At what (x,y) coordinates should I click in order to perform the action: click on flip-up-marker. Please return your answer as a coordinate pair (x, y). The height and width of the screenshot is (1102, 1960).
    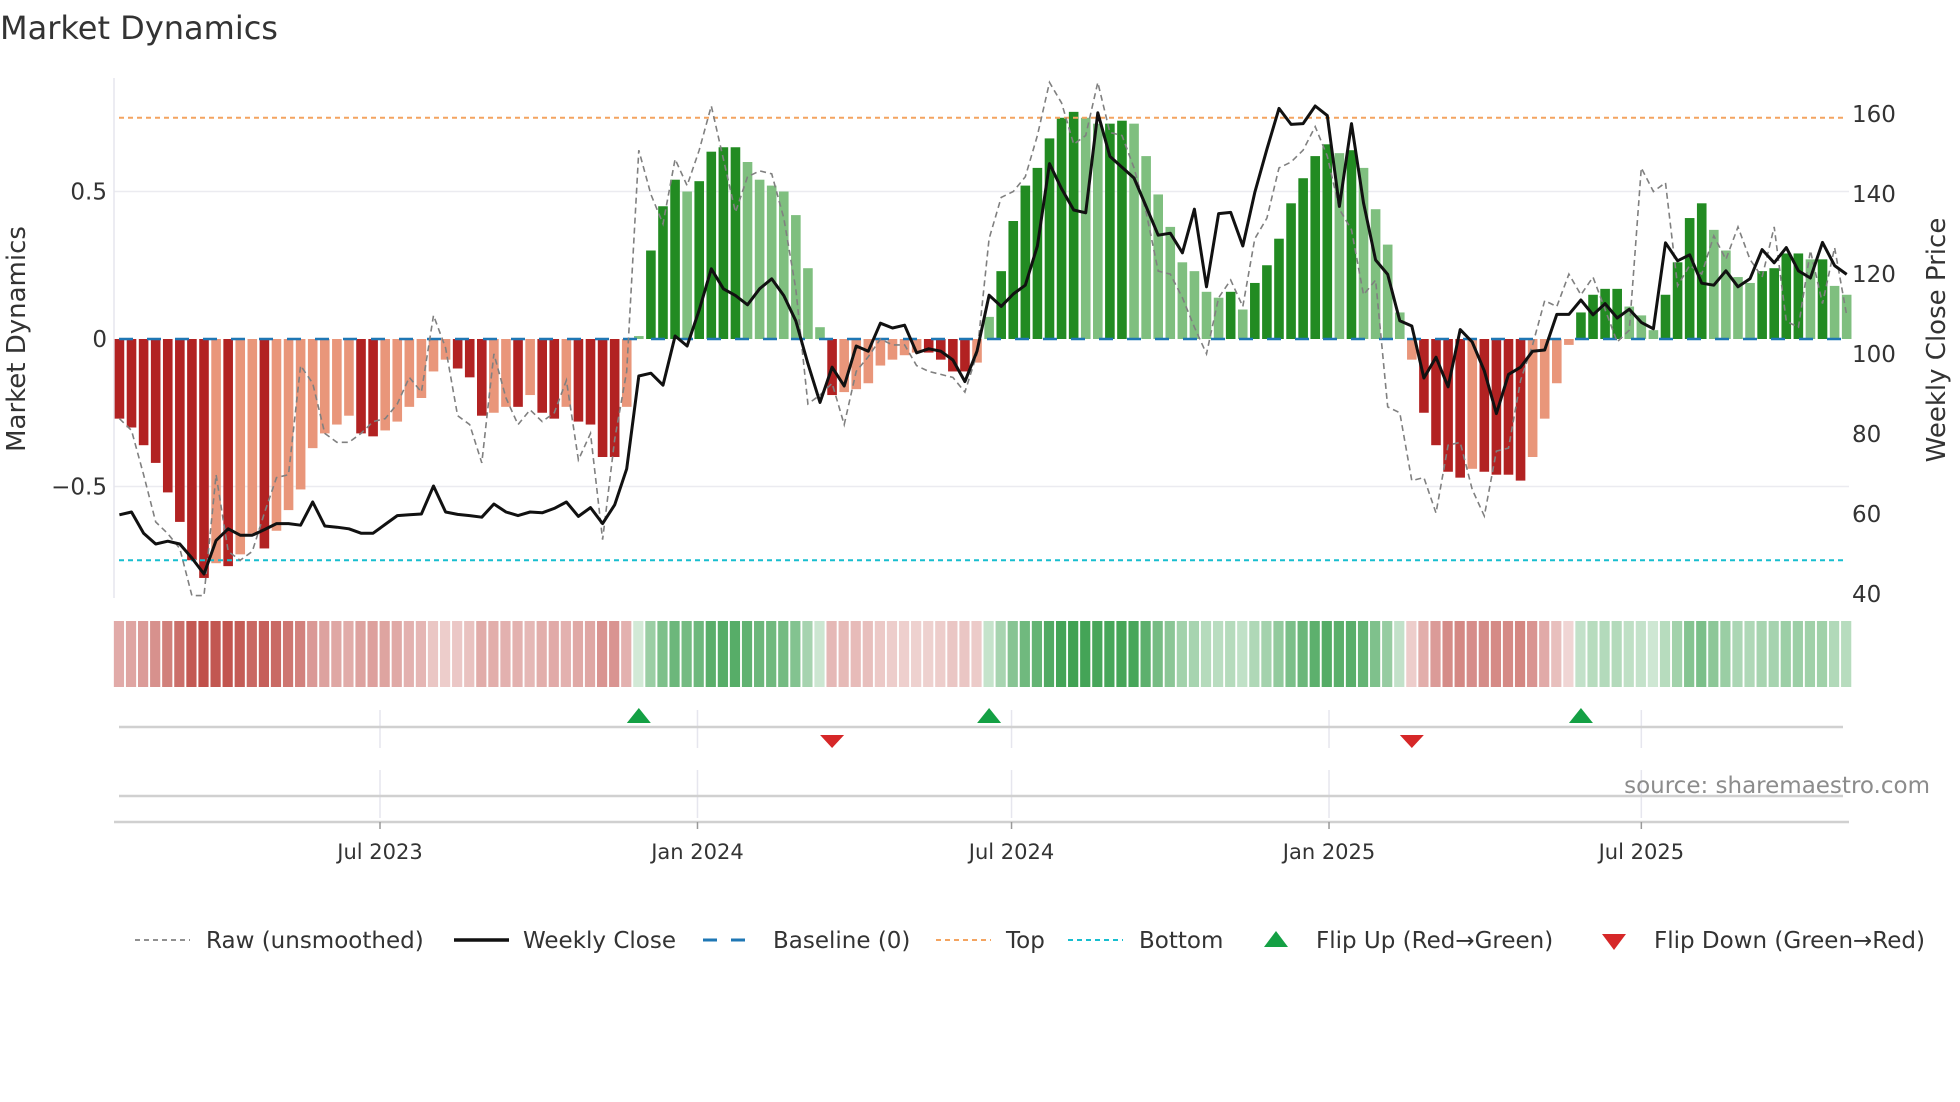
    Looking at the image, I should click on (638, 715).